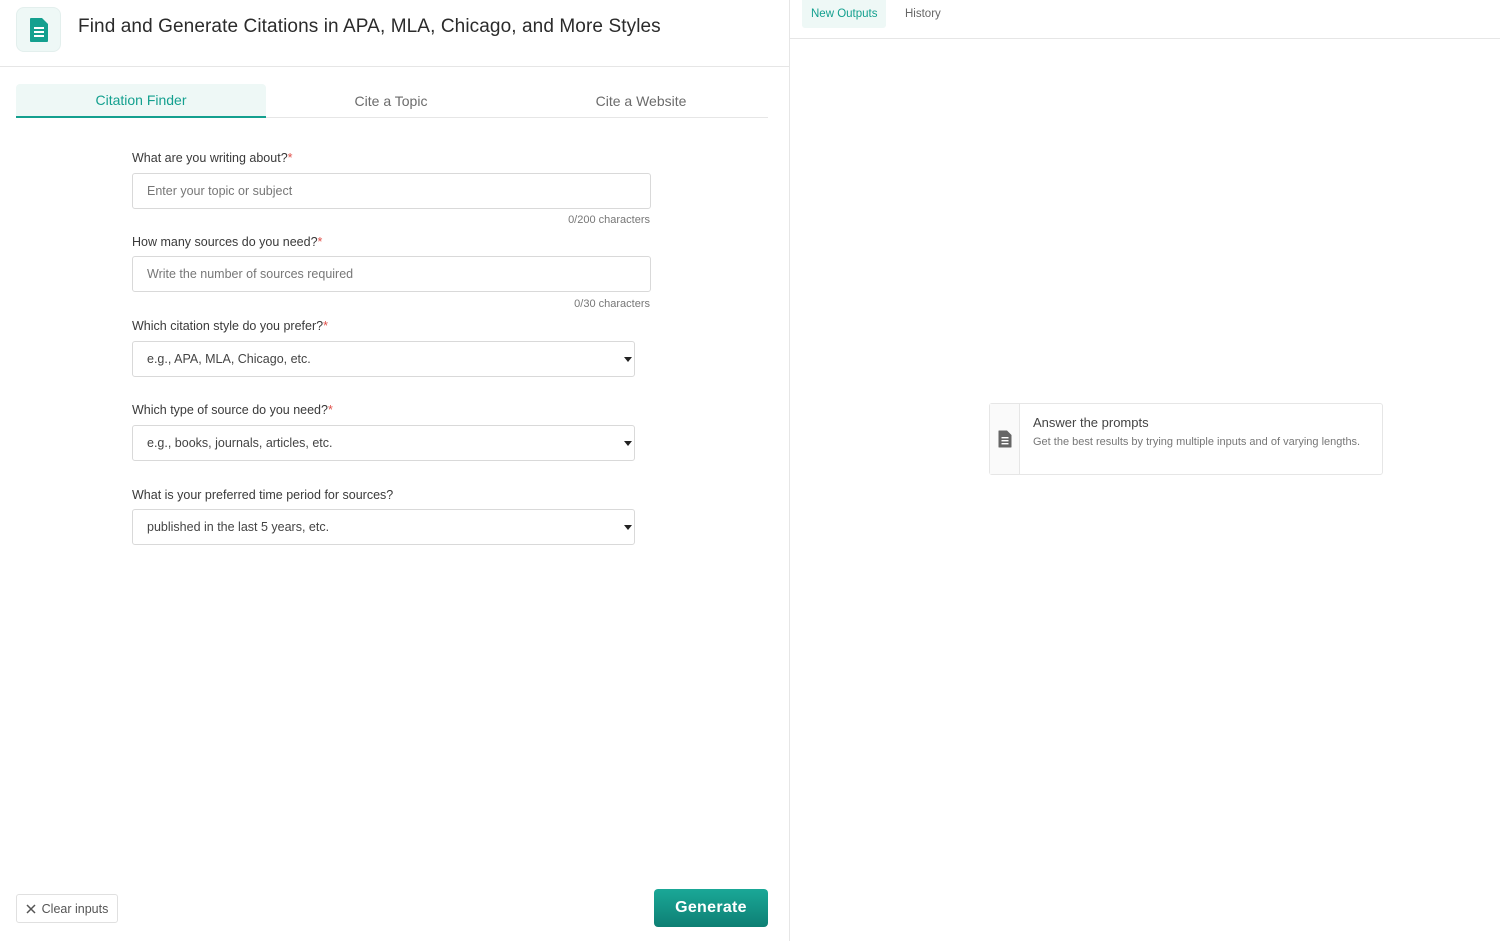  I want to click on tab-cite-a-website: Cite a Website, so click(641, 101).